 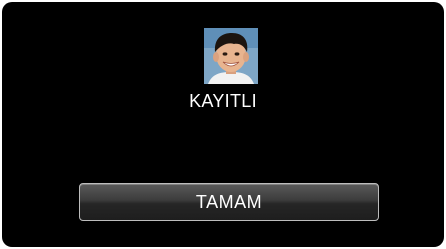 I want to click on registered-face-photo, so click(x=231, y=56).